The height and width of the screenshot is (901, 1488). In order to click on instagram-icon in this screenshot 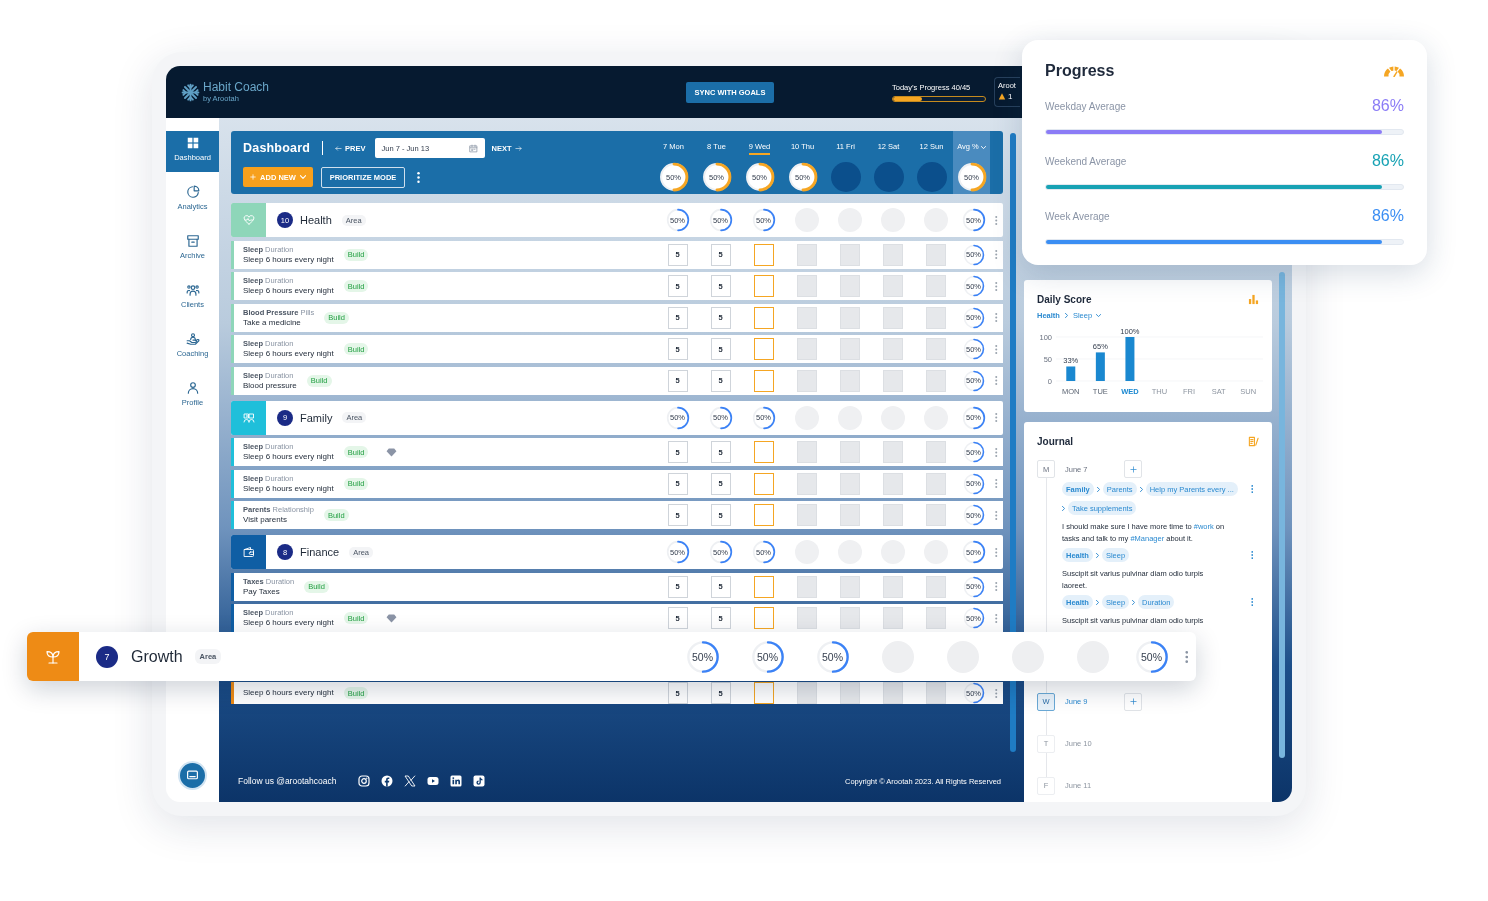, I will do `click(364, 781)`.